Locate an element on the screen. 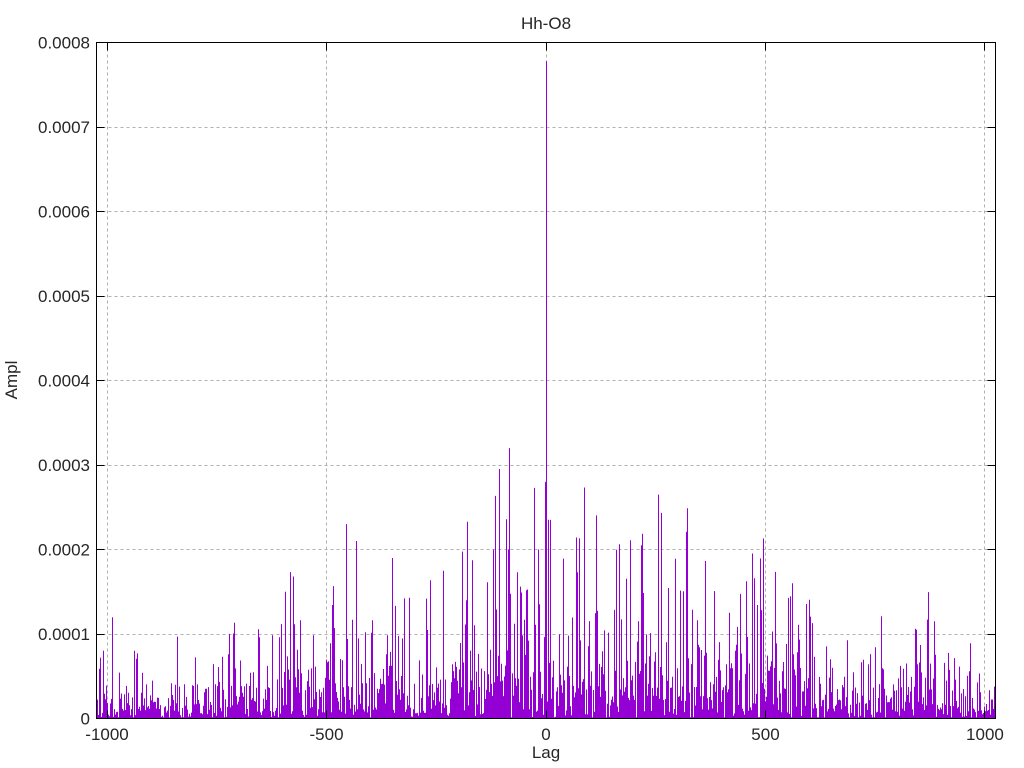 This screenshot has width=1024, height=768. x-tick-label: 0 is located at coordinates (545, 734).